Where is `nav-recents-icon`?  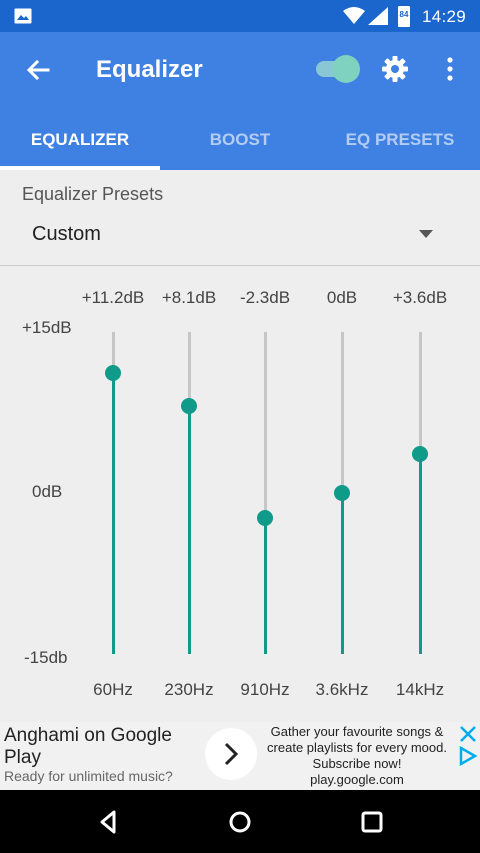 nav-recents-icon is located at coordinates (372, 822).